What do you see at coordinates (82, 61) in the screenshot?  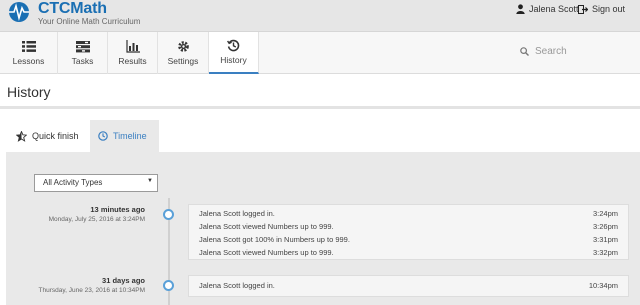 I see `nav-tasks-label: Tasks` at bounding box center [82, 61].